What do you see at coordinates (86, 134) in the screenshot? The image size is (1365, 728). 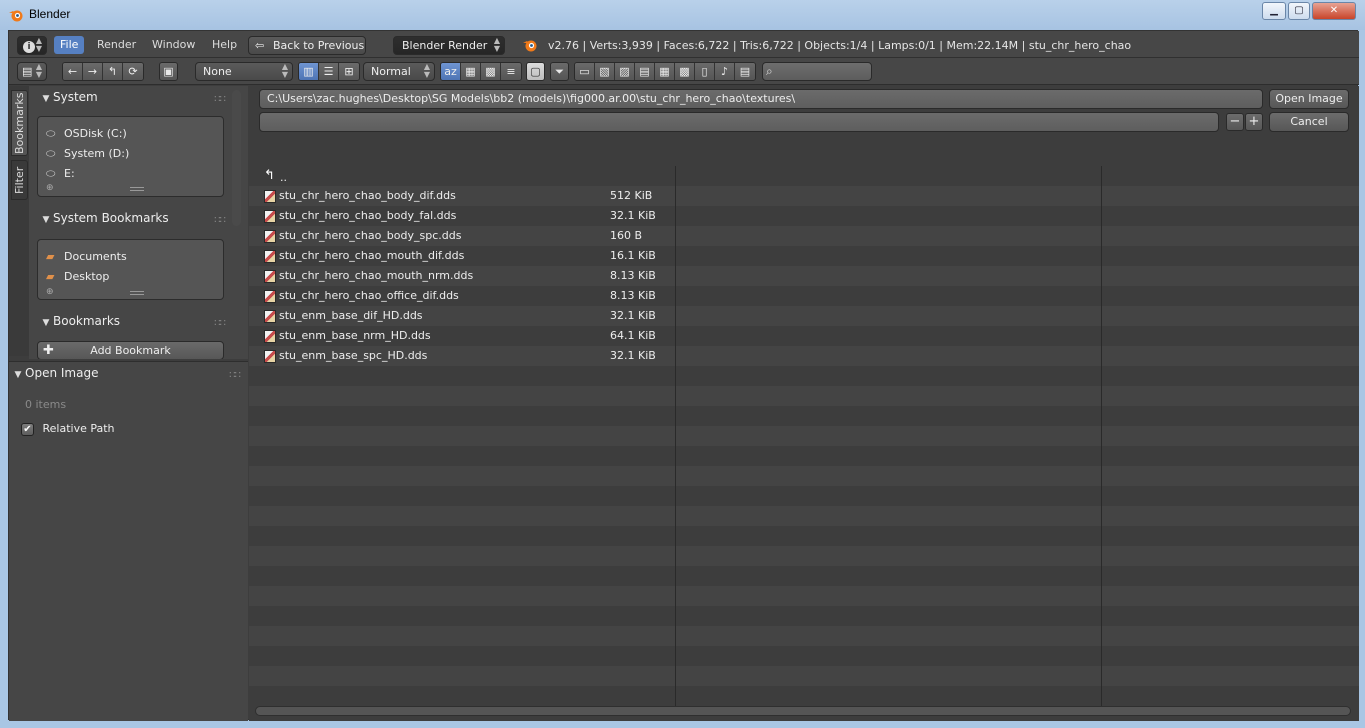 I see `list-item: ⬭ OSDisk (C:)` at bounding box center [86, 134].